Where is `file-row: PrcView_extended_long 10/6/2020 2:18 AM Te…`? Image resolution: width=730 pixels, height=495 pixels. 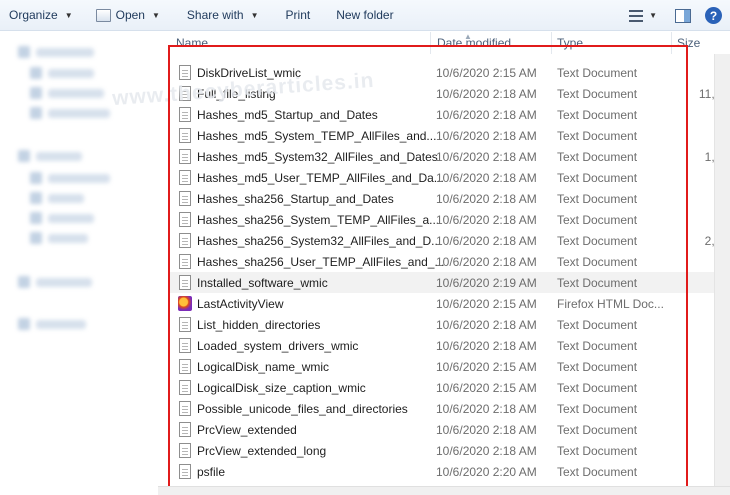 file-row: PrcView_extended_long 10/6/2020 2:18 AM Te… is located at coordinates (442, 450).